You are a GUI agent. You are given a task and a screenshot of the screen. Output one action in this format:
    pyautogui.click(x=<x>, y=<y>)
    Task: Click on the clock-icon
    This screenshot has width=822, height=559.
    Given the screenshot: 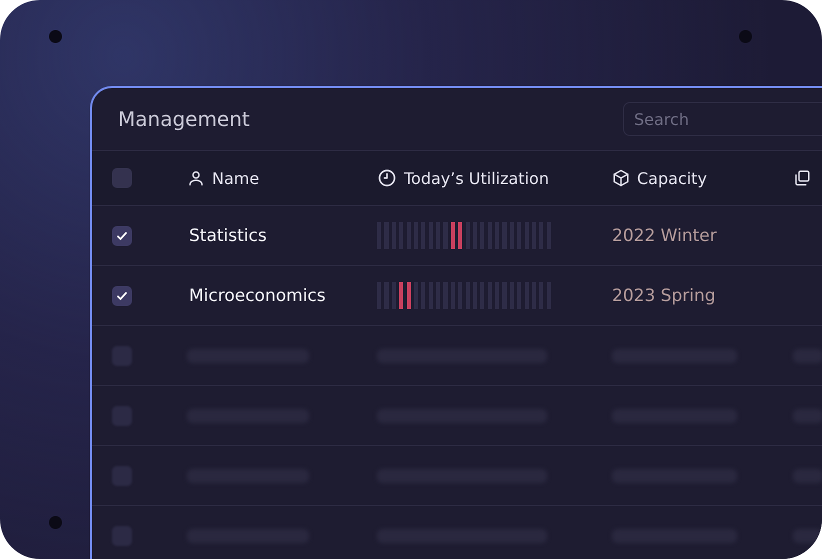 What is the action you would take?
    pyautogui.click(x=387, y=178)
    